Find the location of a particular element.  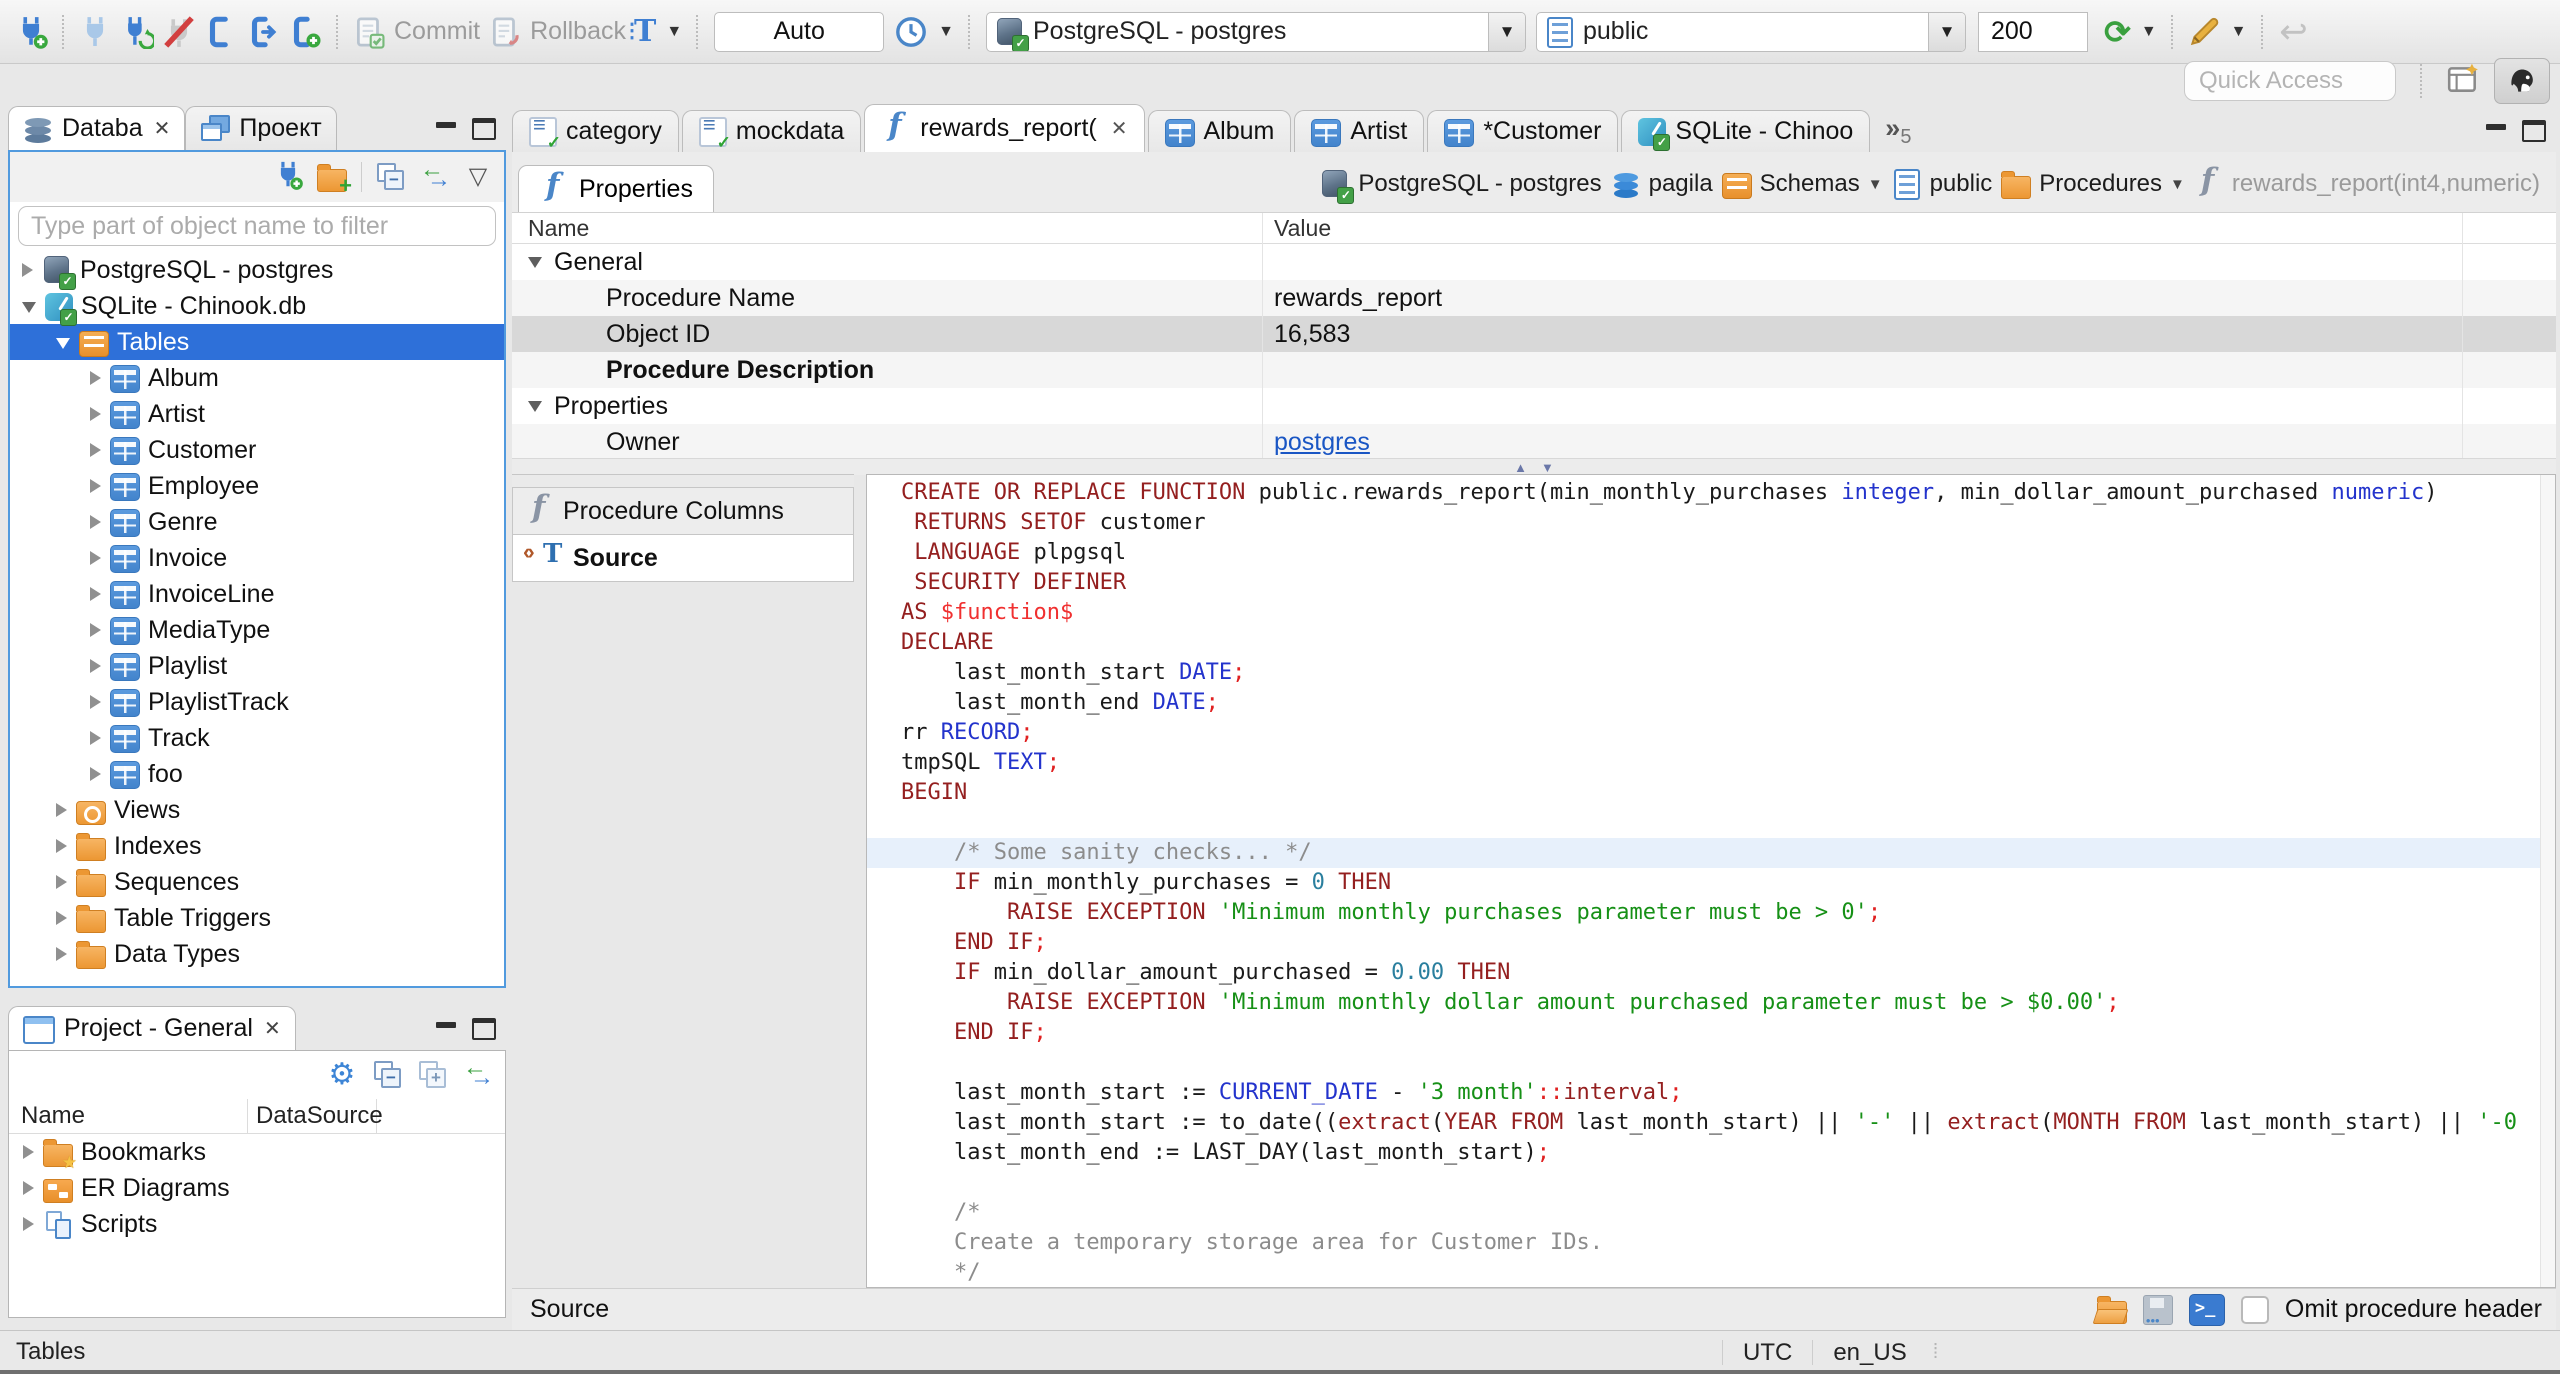

tree-item-indexes: Indexes is located at coordinates (257, 846).